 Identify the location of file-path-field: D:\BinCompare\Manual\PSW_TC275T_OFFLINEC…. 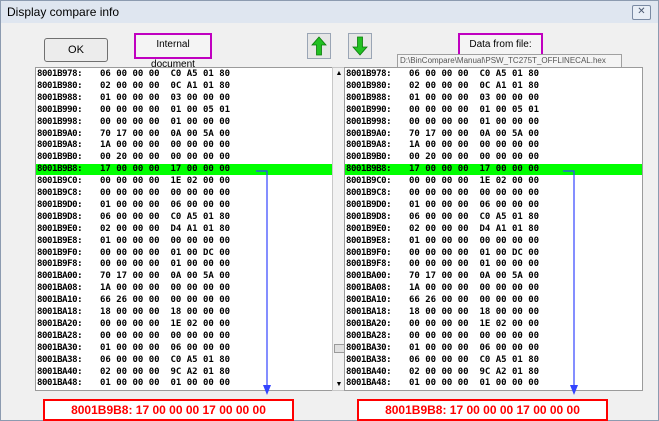
(509, 61).